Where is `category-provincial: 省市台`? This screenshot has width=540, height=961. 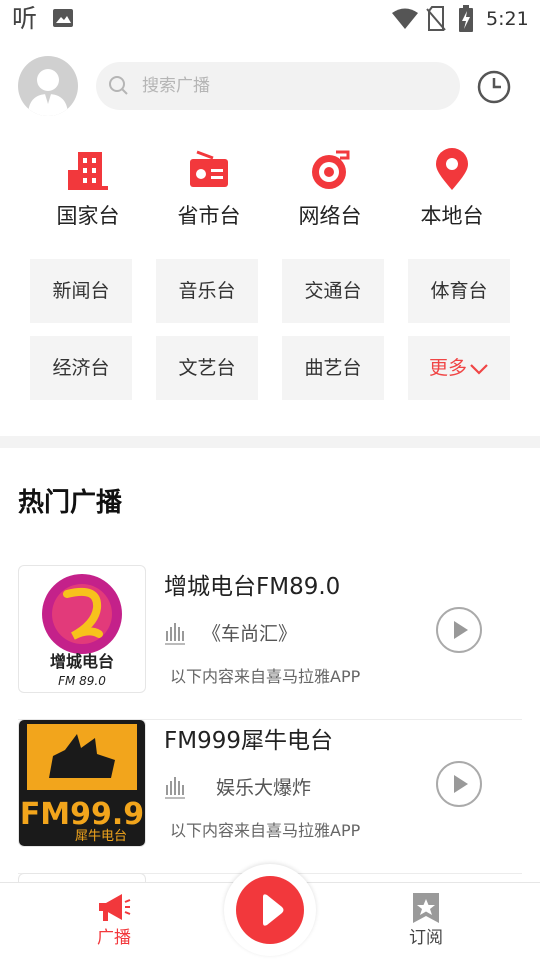
category-provincial: 省市台 is located at coordinates (209, 193).